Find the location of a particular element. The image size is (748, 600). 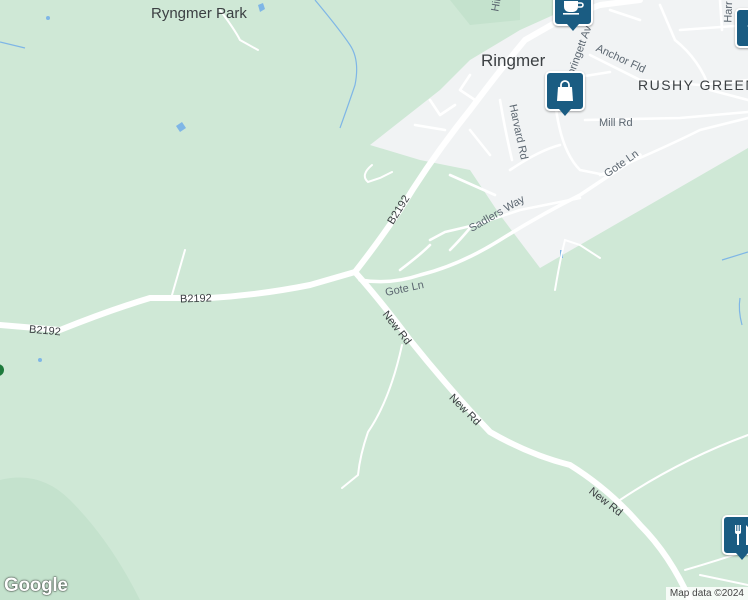

place-rushy-green: RUSHY GREEN is located at coordinates (693, 85).